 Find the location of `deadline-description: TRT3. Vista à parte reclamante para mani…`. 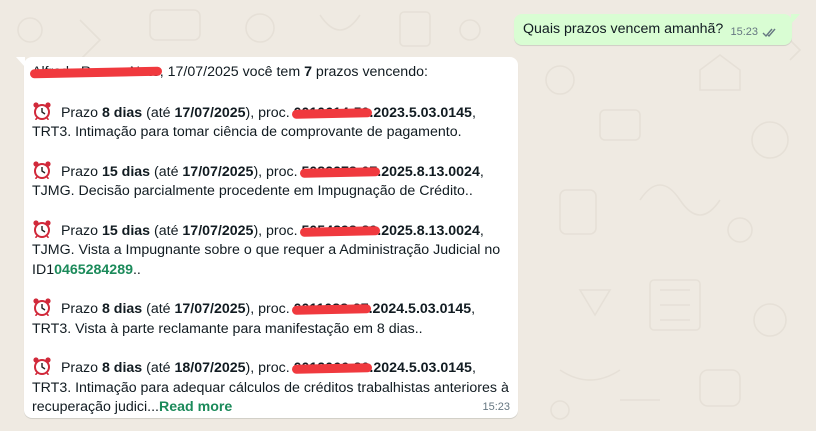

deadline-description: TRT3. Vista à parte reclamante para mani… is located at coordinates (227, 328).